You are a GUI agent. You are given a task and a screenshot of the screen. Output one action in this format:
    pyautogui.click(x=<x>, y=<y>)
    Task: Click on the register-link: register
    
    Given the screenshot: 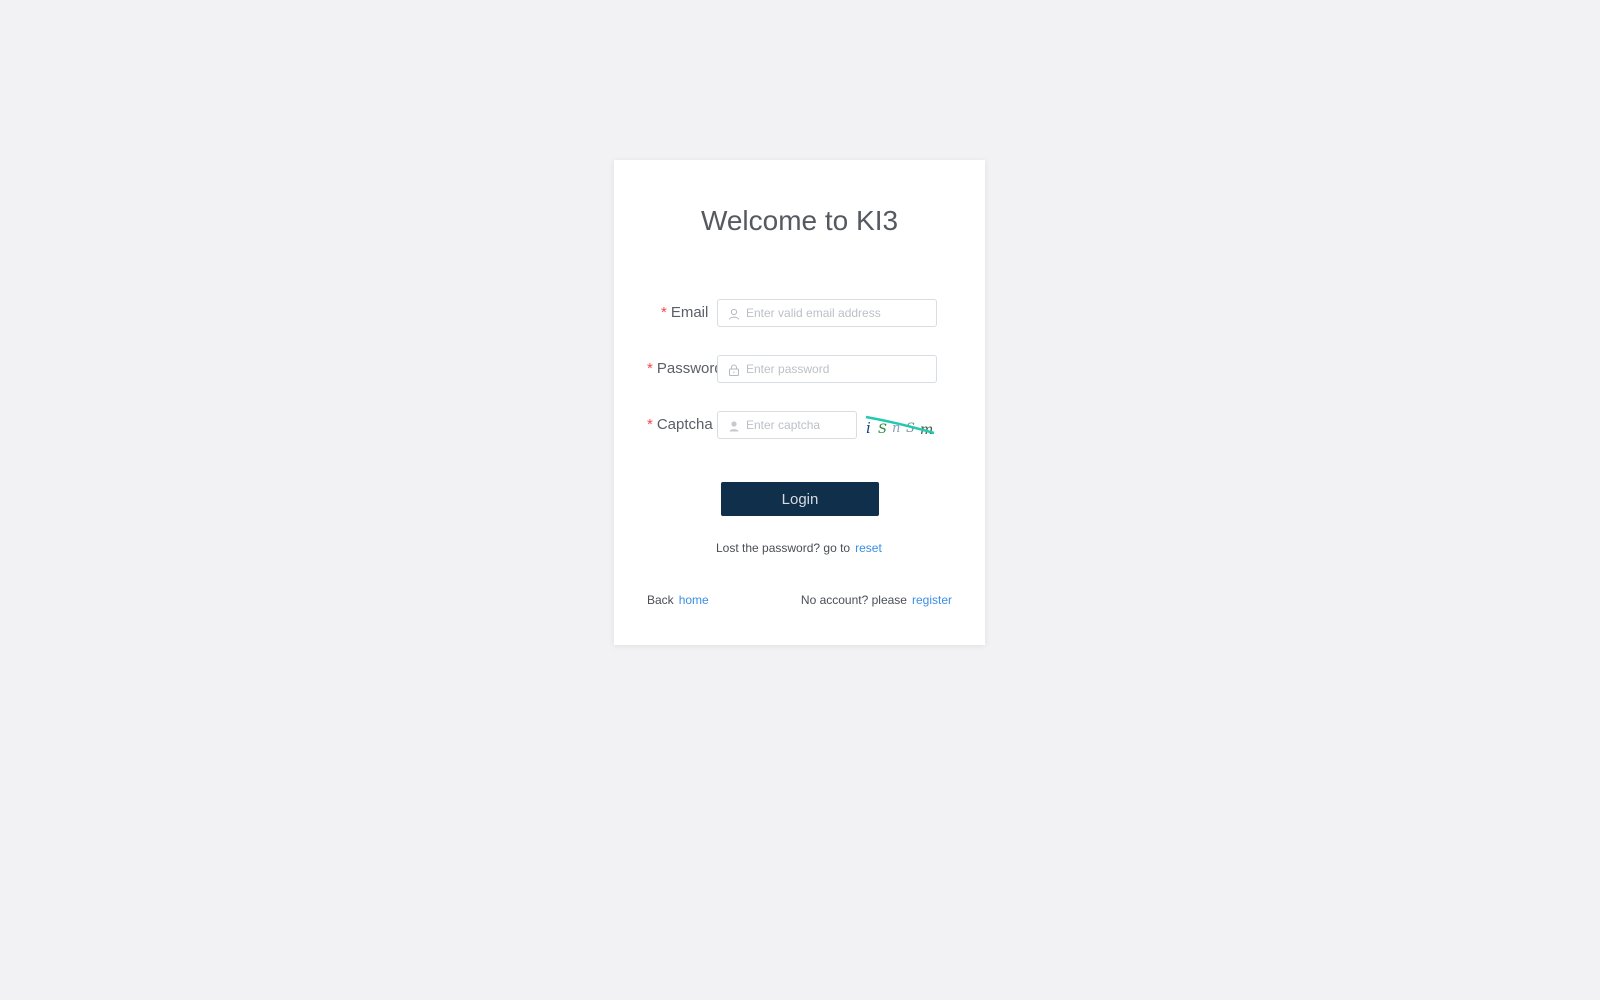 What is the action you would take?
    pyautogui.click(x=932, y=600)
    